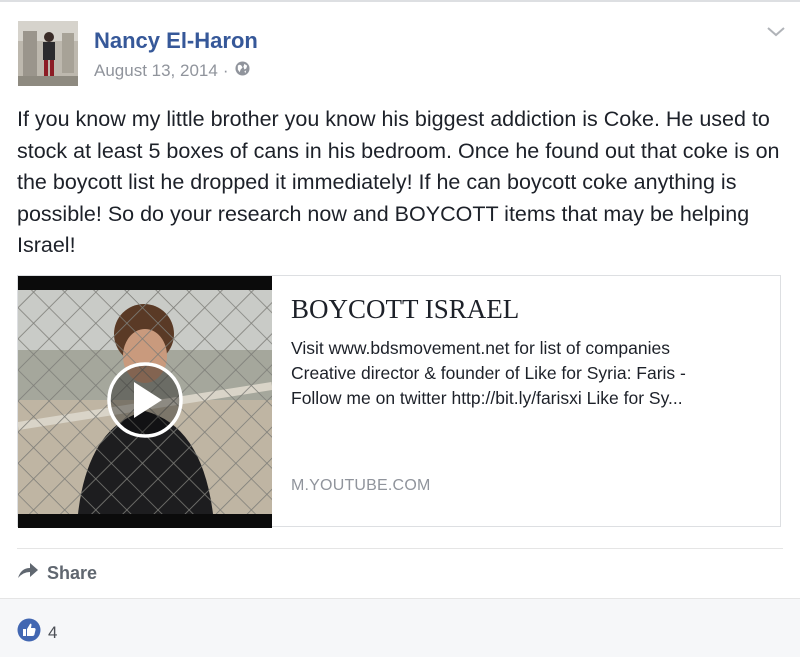 The image size is (800, 657). I want to click on actions-divider, so click(400, 548).